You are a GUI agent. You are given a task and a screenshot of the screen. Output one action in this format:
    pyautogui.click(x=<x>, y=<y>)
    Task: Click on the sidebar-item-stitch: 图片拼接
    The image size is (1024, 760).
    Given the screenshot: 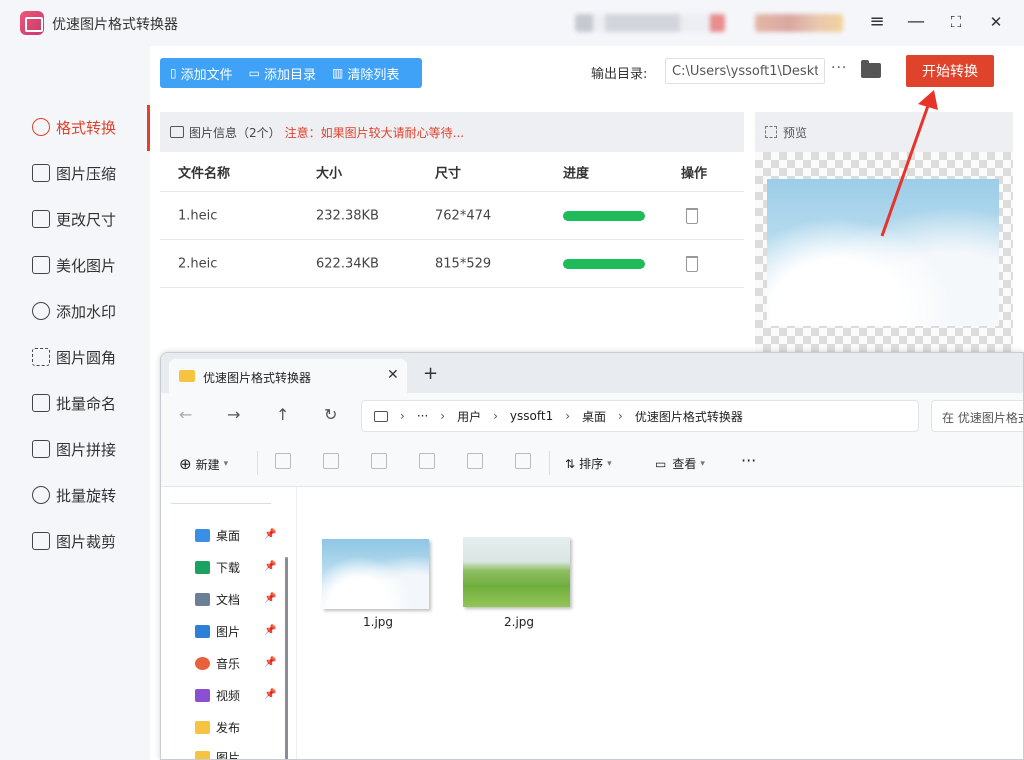 What is the action you would take?
    pyautogui.click(x=74, y=449)
    